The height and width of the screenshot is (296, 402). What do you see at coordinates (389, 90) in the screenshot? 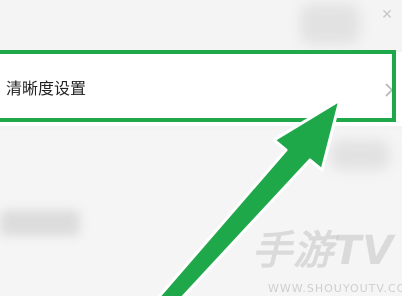
I see `chevron-right-icon` at bounding box center [389, 90].